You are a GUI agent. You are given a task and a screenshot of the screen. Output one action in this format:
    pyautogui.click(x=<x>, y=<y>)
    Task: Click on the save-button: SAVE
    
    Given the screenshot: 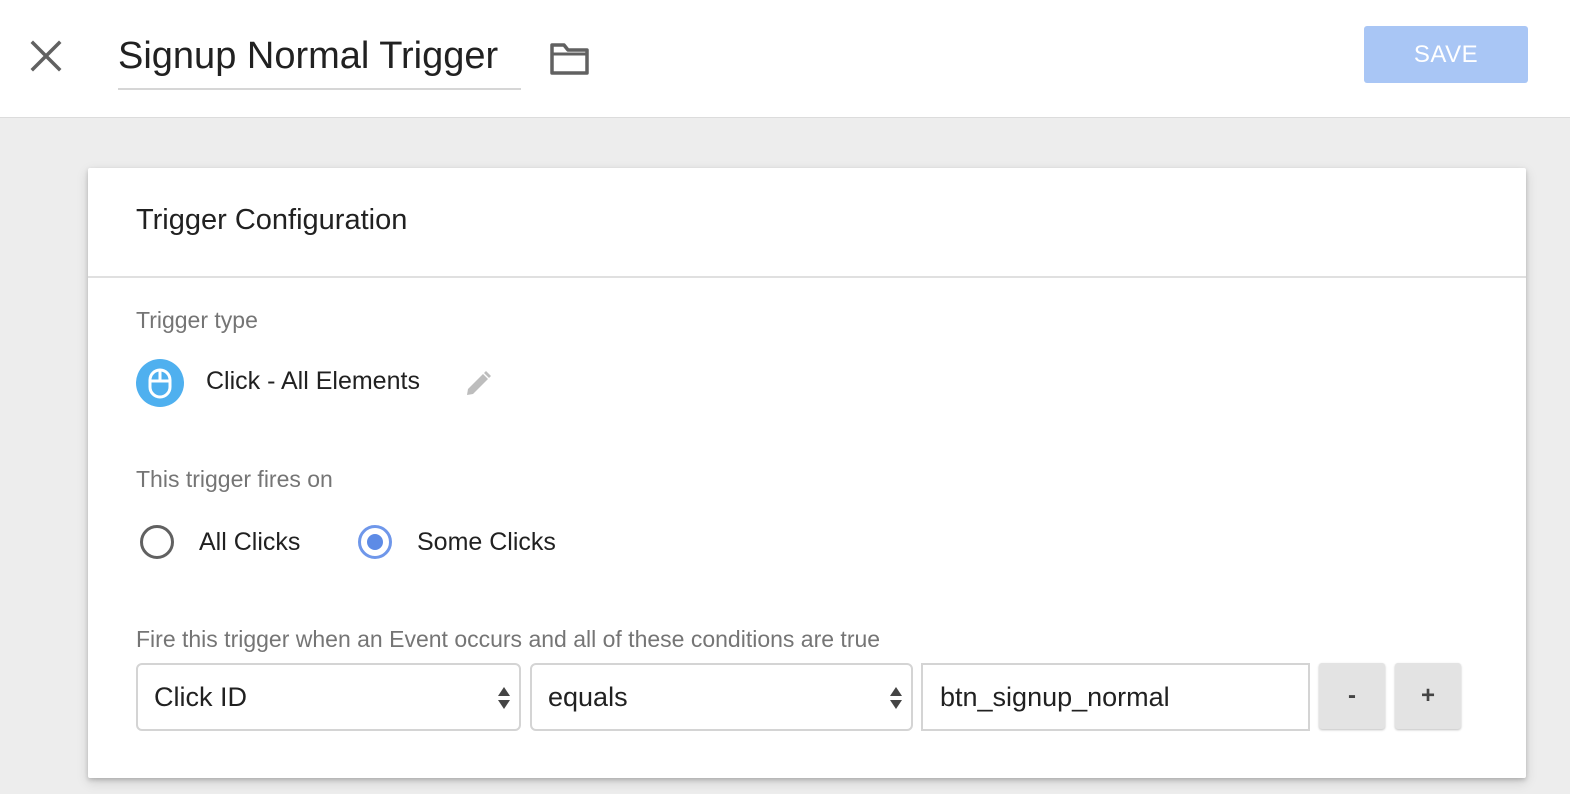 What is the action you would take?
    pyautogui.click(x=1446, y=54)
    